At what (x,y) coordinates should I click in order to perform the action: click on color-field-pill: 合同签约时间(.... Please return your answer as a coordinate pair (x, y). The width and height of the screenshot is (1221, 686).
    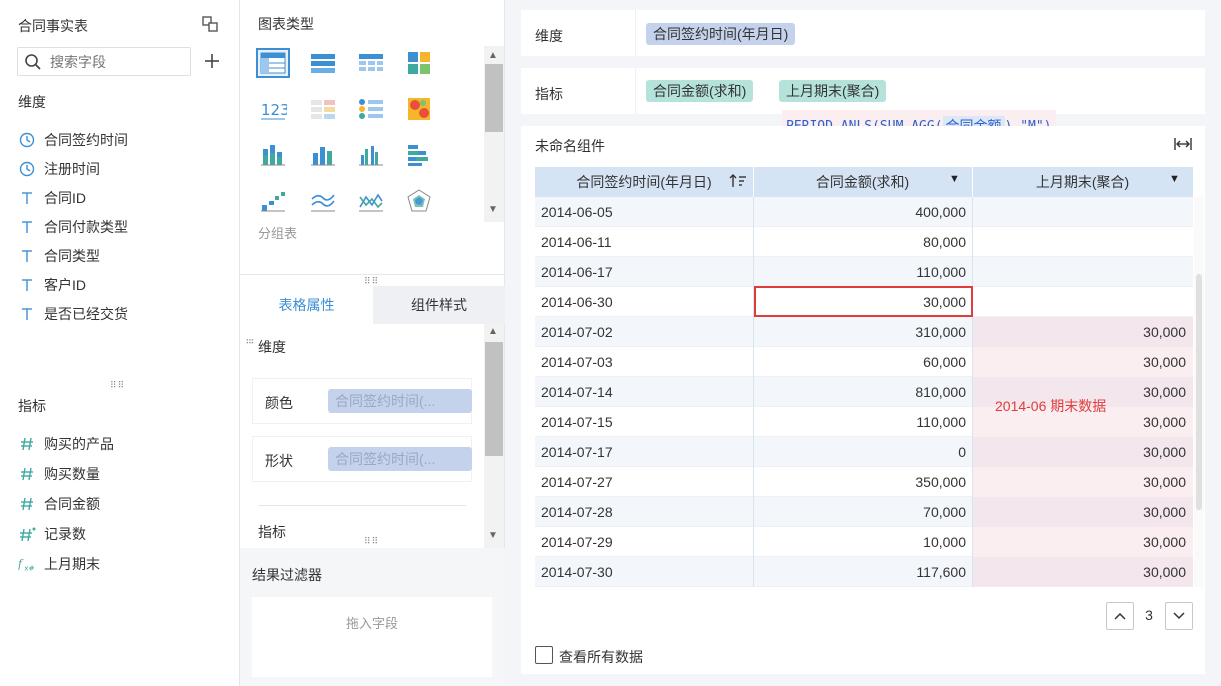
    Looking at the image, I should click on (400, 401).